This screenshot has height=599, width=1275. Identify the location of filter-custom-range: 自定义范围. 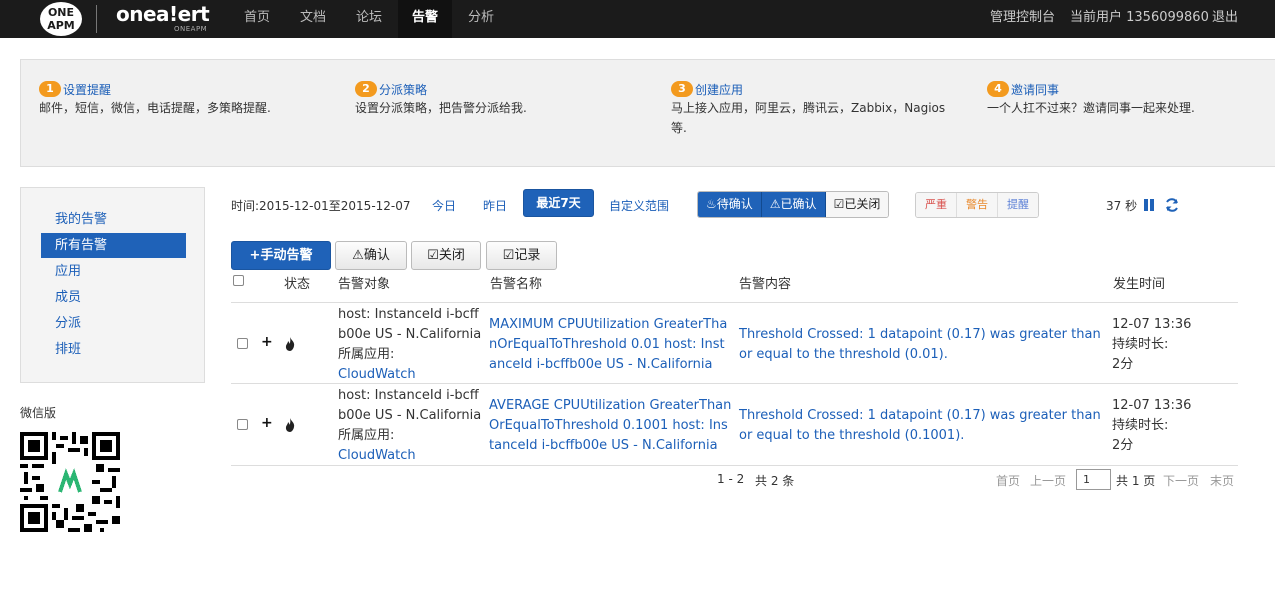
(639, 205).